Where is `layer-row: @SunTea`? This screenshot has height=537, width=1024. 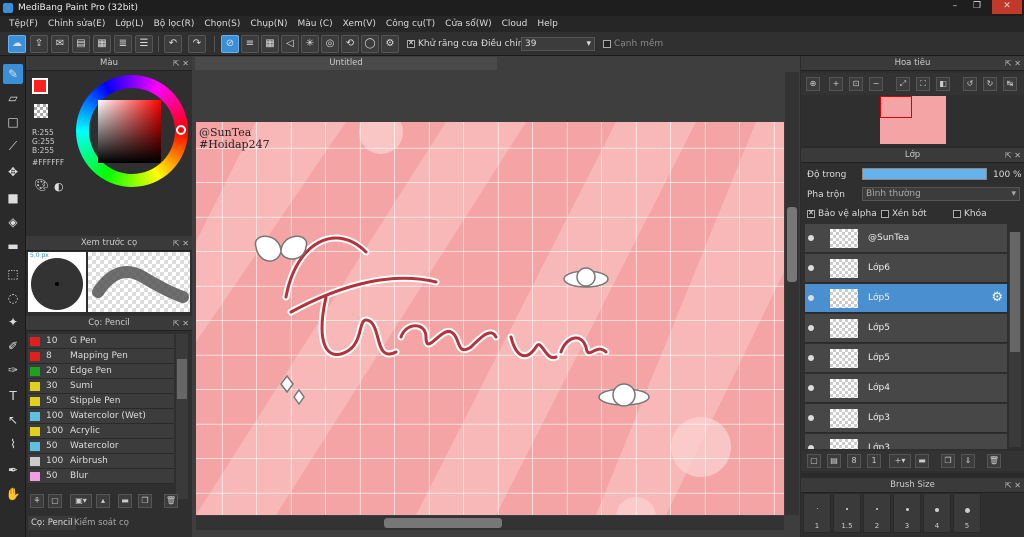 layer-row: @SunTea is located at coordinates (906, 238).